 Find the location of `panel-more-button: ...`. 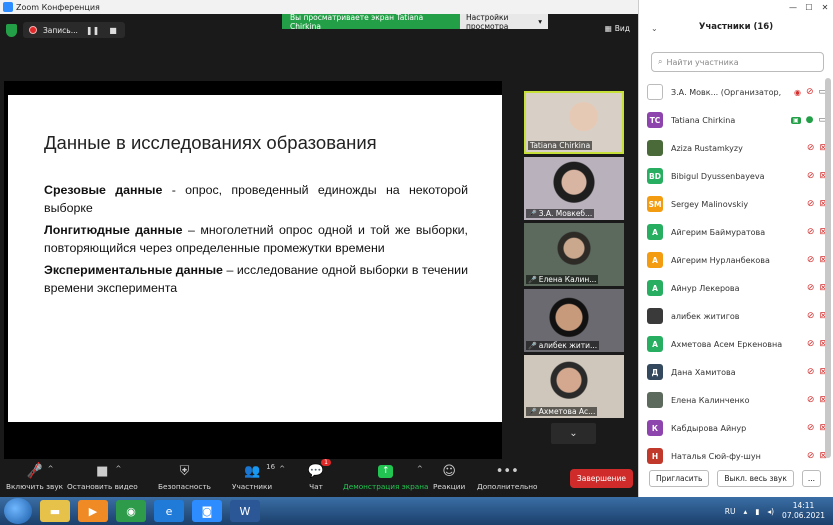

panel-more-button: ... is located at coordinates (811, 478).